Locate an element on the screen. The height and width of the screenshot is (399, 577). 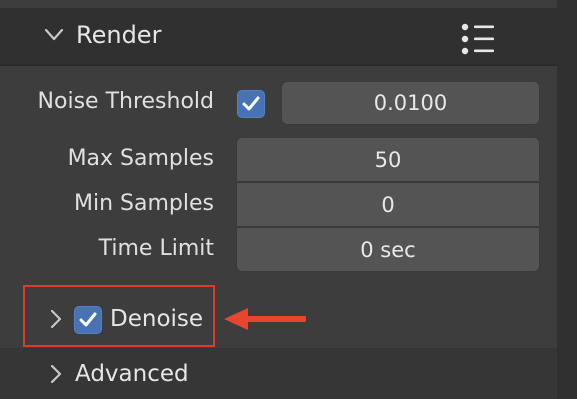
noise-threshold-value: 0.0100 is located at coordinates (410, 103).